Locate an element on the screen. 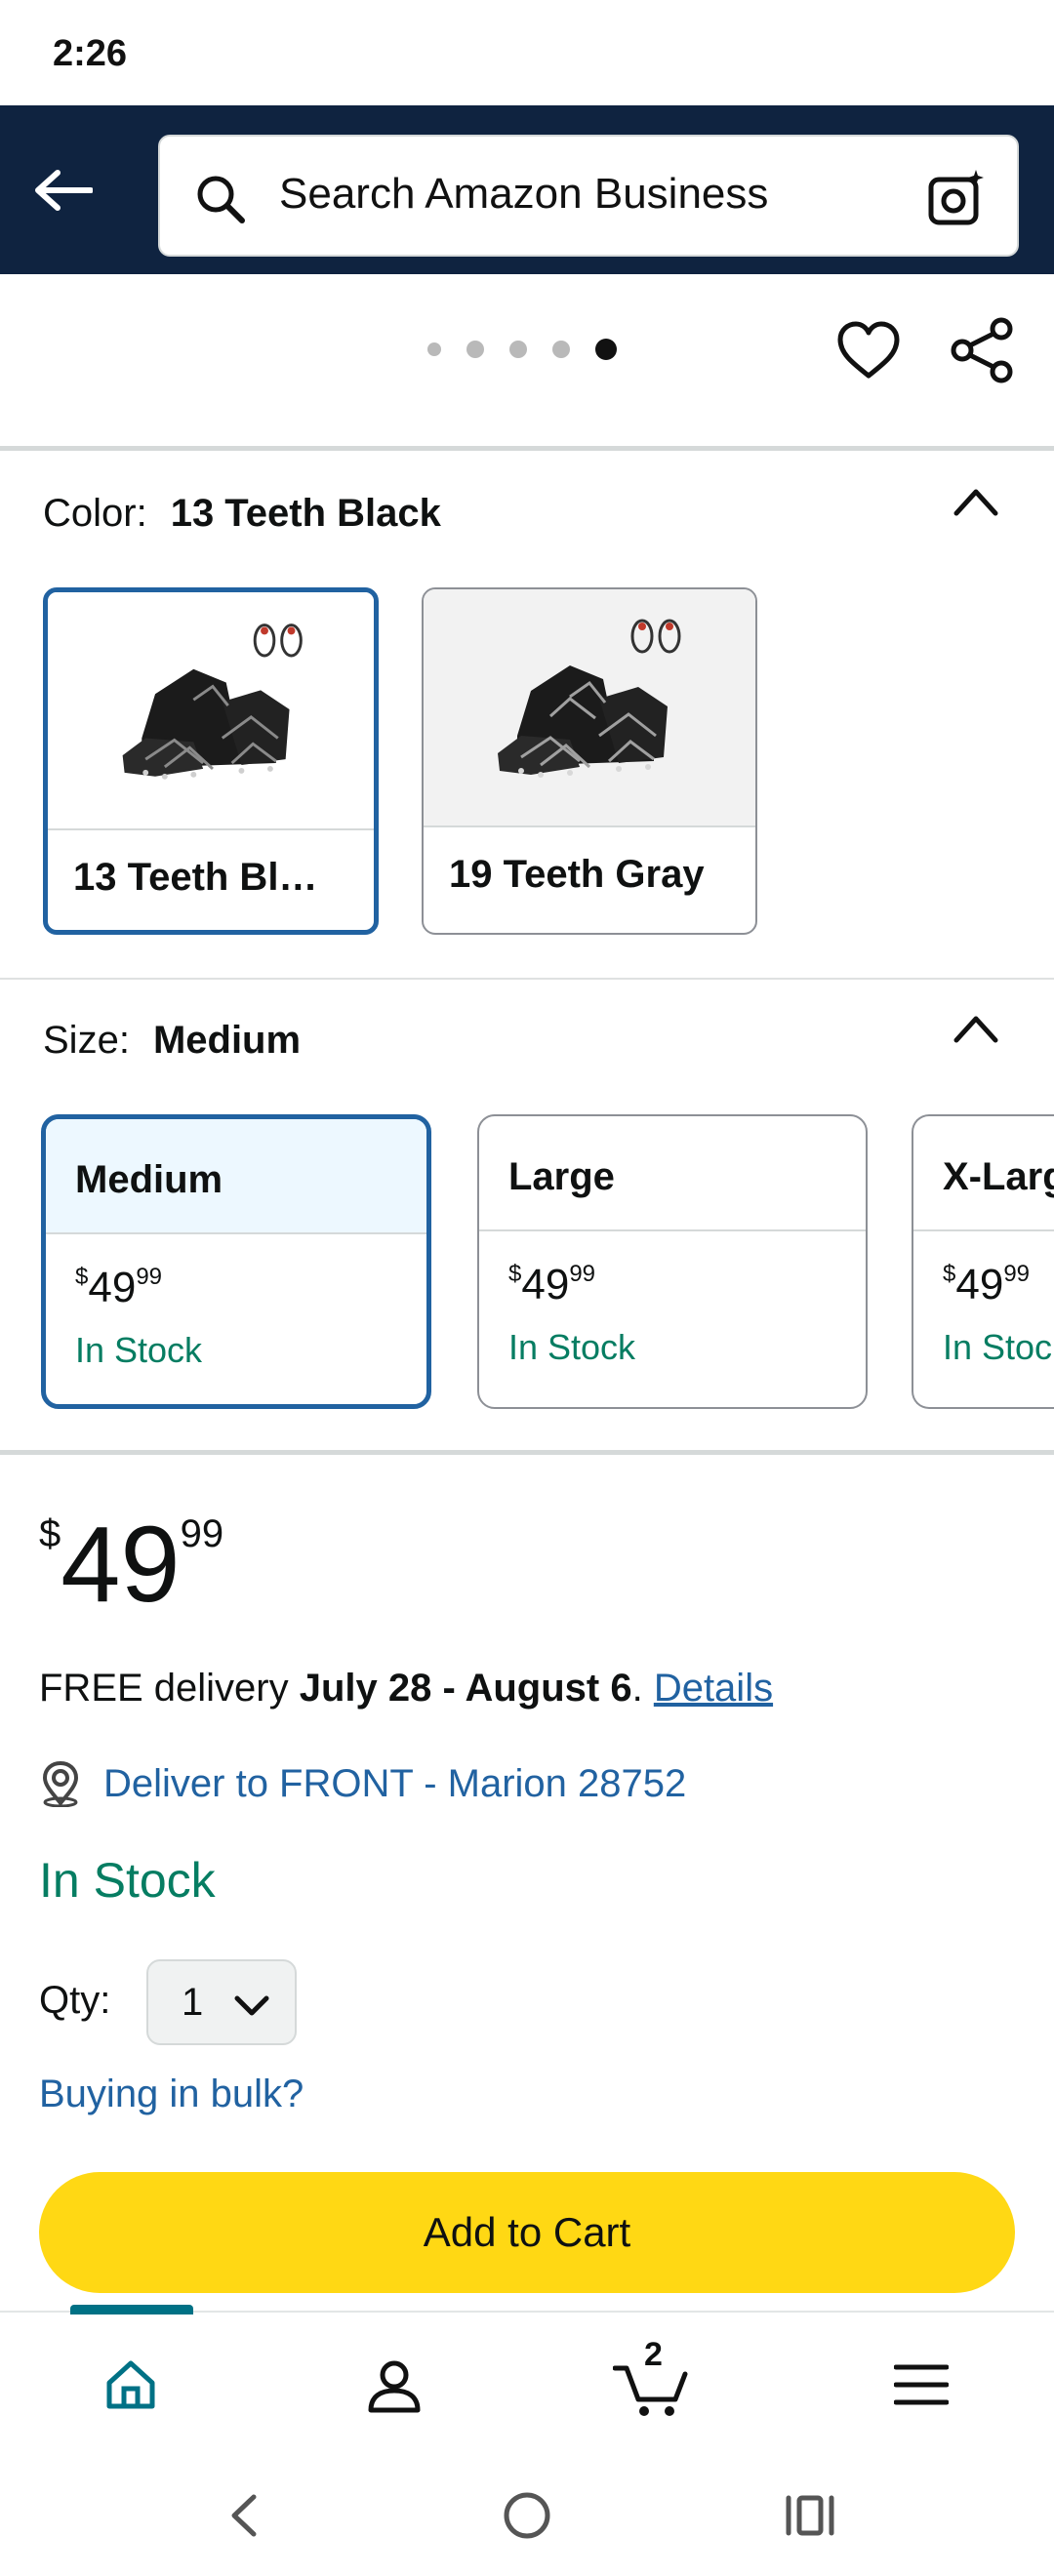  carousel-dots is located at coordinates (522, 349).